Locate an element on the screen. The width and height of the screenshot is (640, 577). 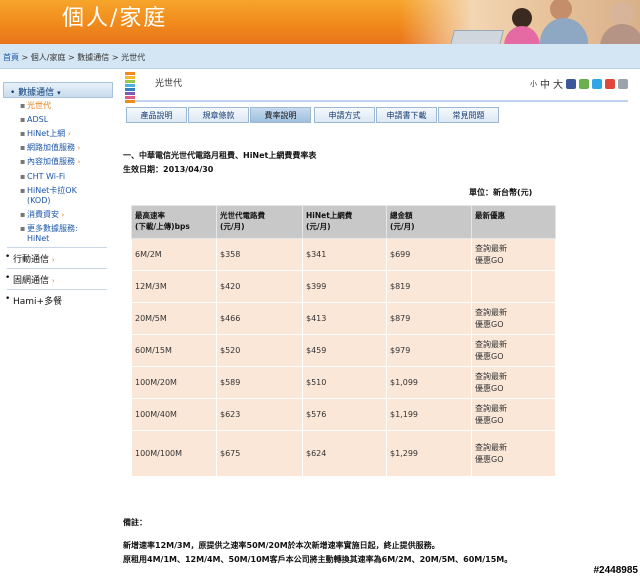
cell-hinet: $510 is located at coordinates (344, 382).